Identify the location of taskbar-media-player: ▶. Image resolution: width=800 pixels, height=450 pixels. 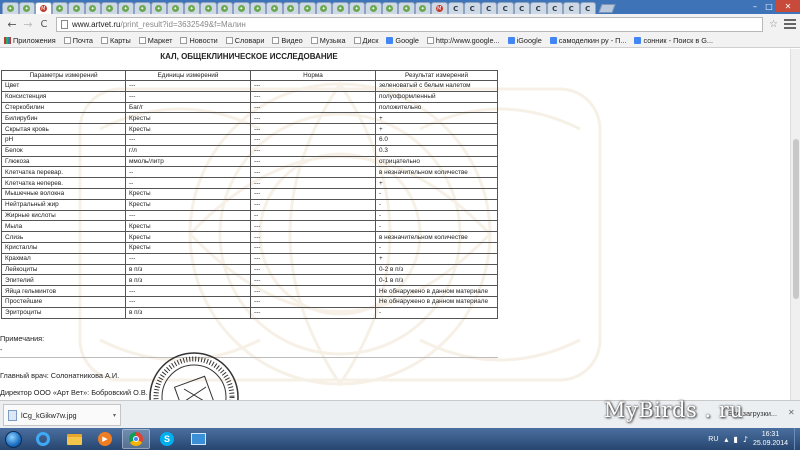
(105, 439).